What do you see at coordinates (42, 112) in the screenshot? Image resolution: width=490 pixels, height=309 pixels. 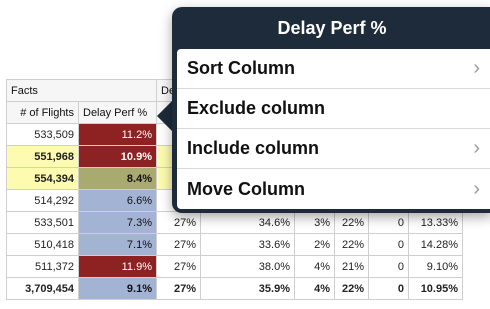 I see `header-num-flights: # of Flights` at bounding box center [42, 112].